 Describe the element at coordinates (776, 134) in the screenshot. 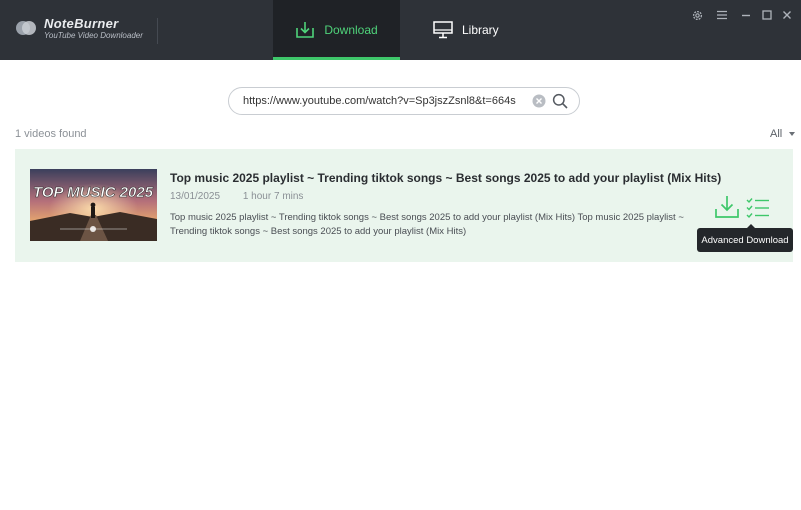

I see `filter-label: All` at that location.